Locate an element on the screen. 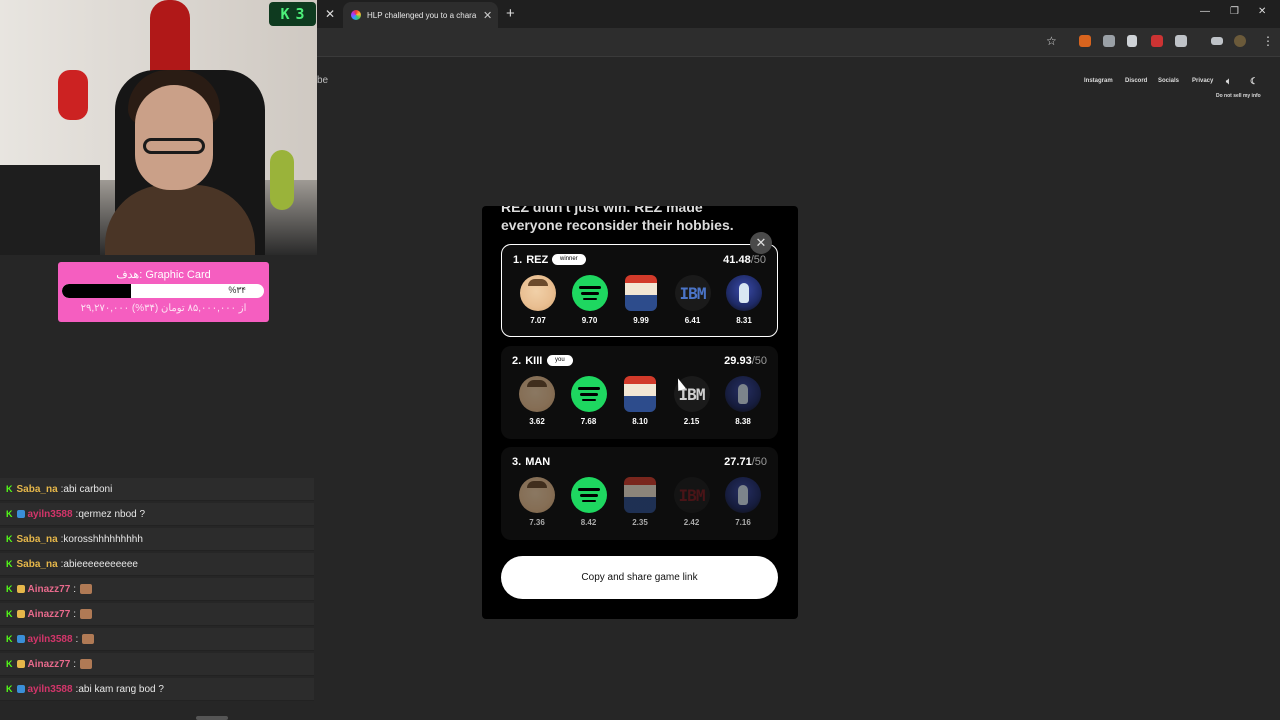 The image size is (1280, 720). score-value: 41.48 is located at coordinates (737, 260).